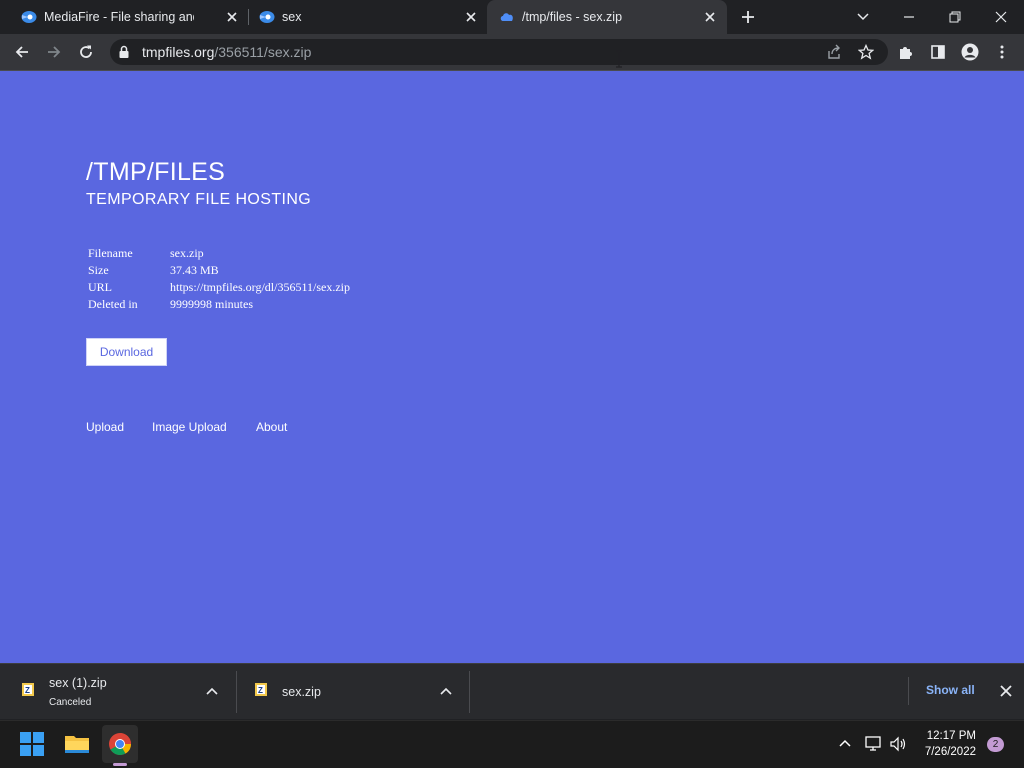 The height and width of the screenshot is (768, 1024). I want to click on window-close-button, so click(1001, 17).